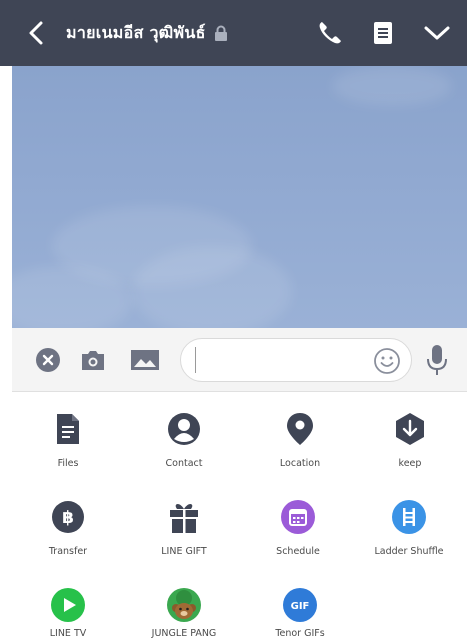 This screenshot has height=641, width=467. I want to click on feature-jungle-pang: JUNGLE PANG, so click(184, 614).